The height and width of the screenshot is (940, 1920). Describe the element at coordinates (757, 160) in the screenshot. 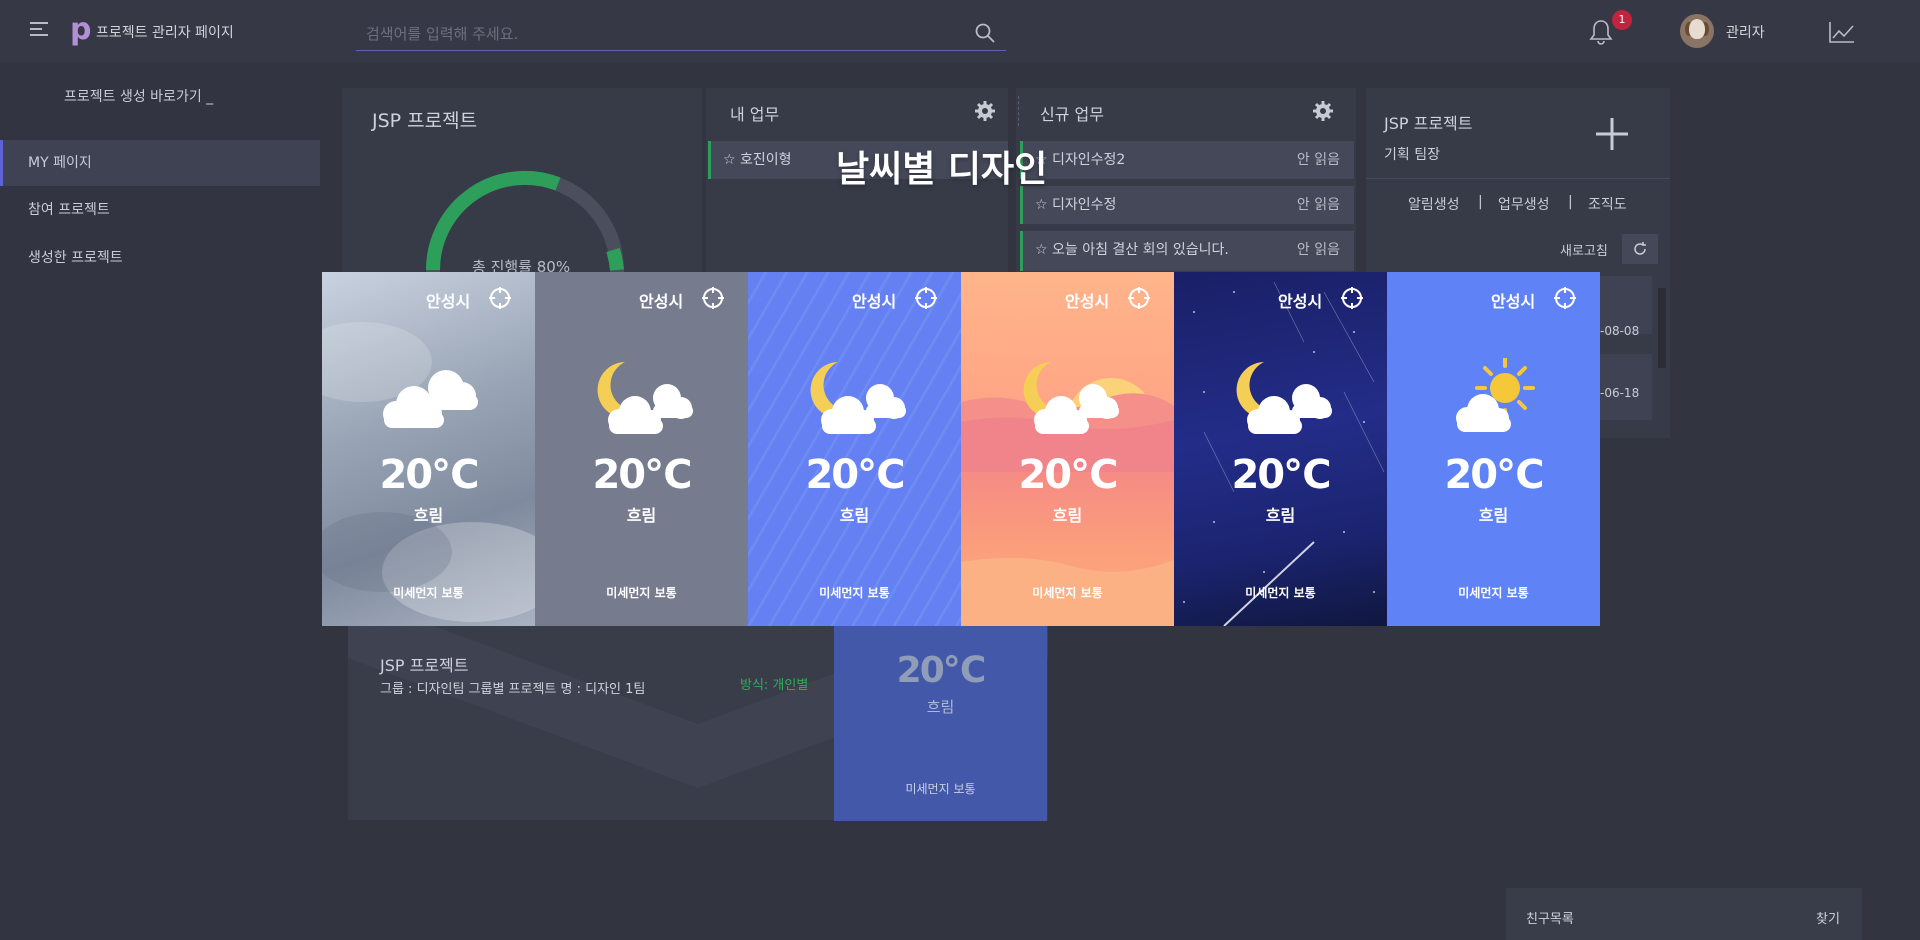

I see `task-label: ☆ 호진이형` at that location.